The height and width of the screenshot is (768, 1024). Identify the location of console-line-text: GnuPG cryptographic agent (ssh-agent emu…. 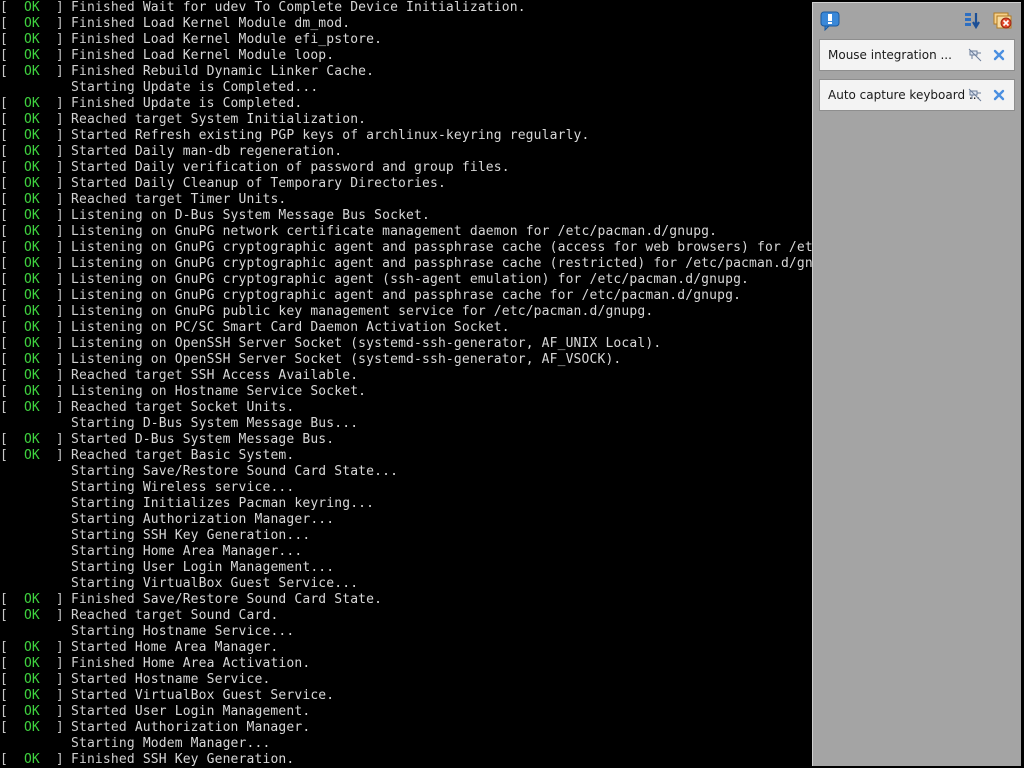
(462, 279).